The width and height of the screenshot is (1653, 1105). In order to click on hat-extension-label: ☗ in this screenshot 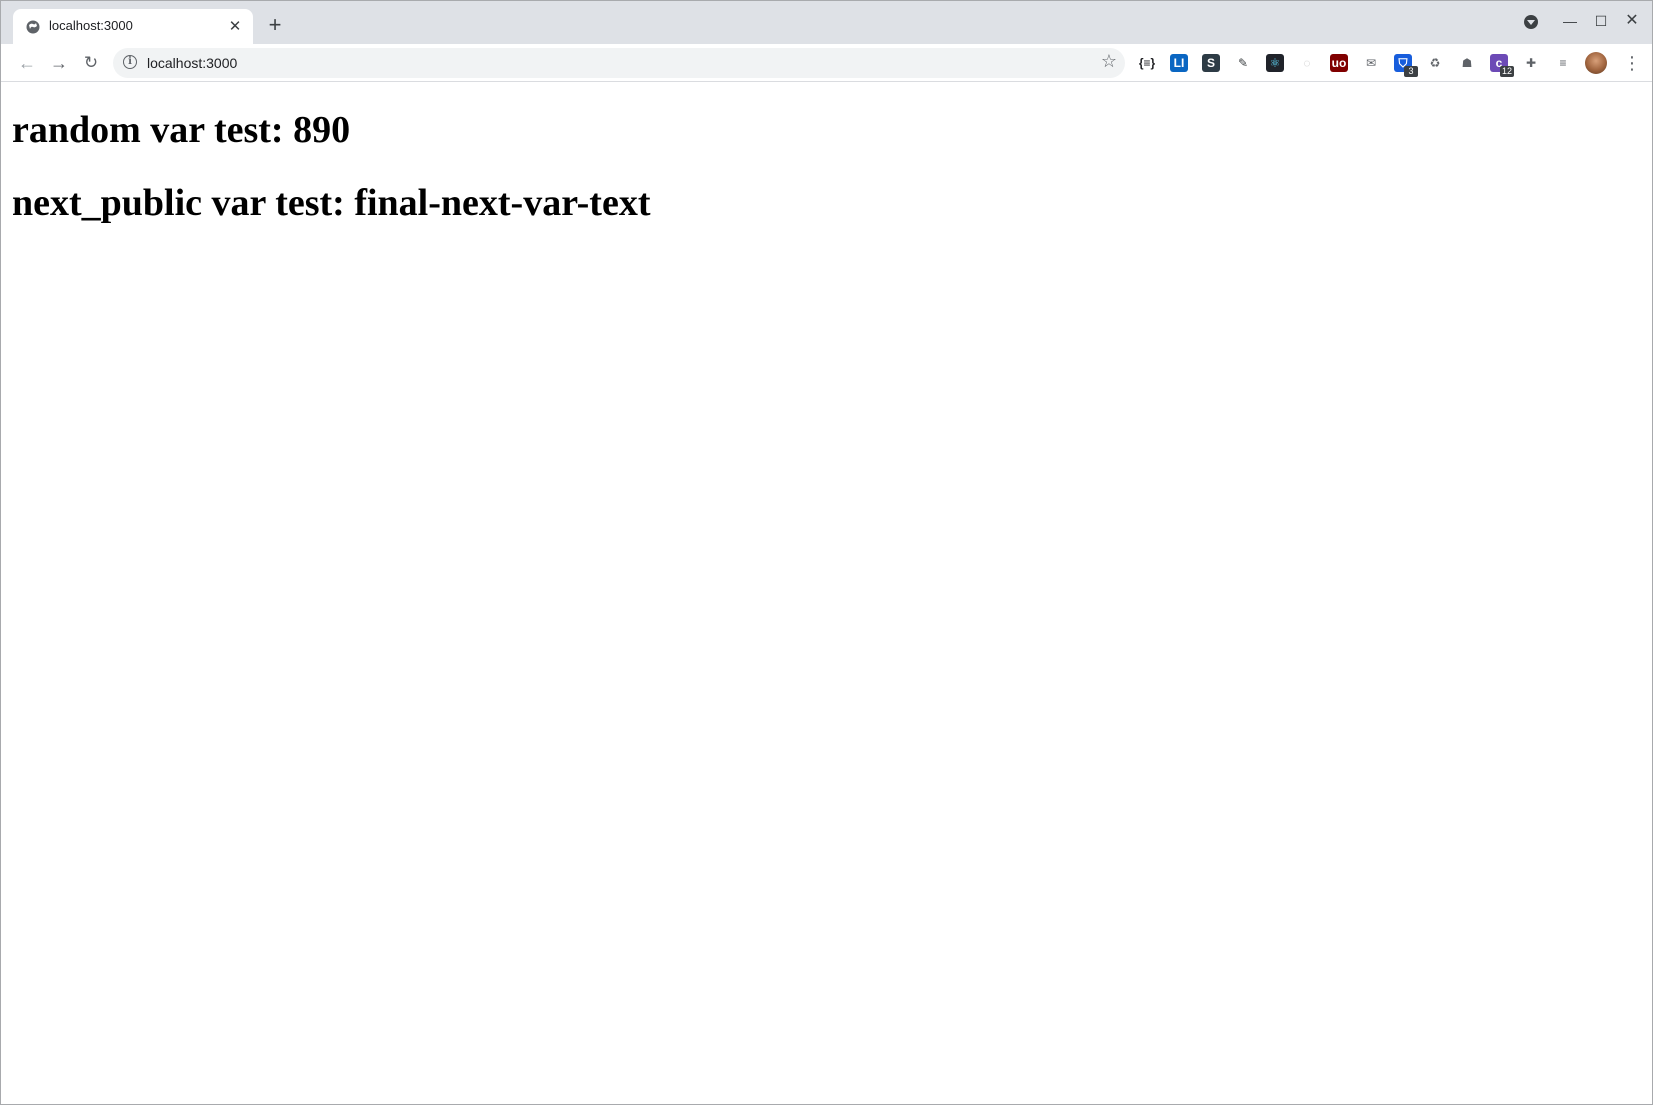, I will do `click(1467, 63)`.